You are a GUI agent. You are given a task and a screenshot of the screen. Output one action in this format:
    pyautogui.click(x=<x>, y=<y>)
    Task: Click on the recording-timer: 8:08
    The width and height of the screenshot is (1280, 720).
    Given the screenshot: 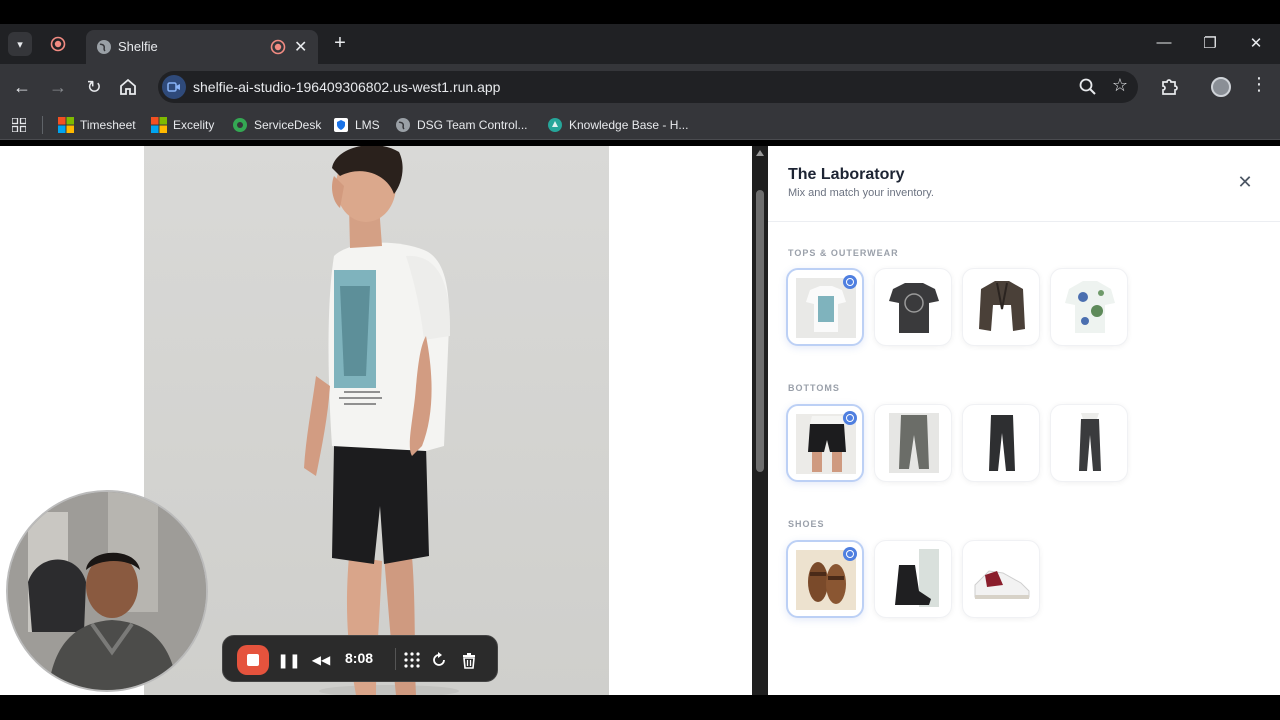 What is the action you would take?
    pyautogui.click(x=359, y=658)
    